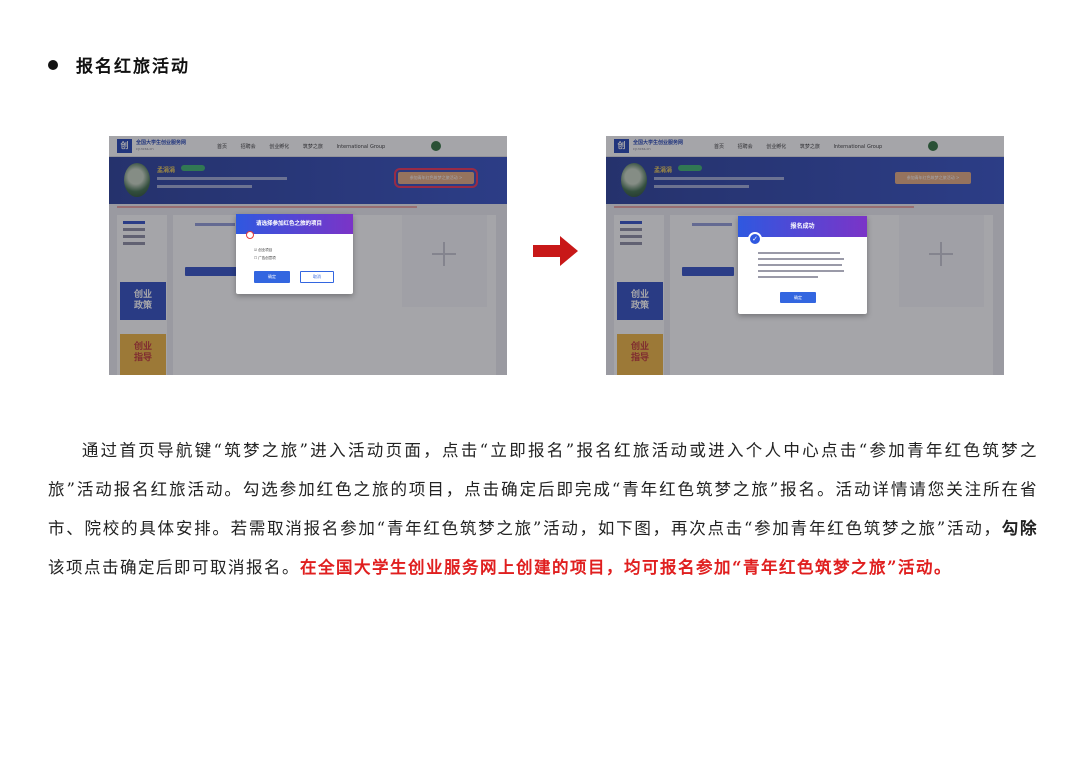 The image size is (1080, 763). I want to click on alert-icon, so click(250, 235).